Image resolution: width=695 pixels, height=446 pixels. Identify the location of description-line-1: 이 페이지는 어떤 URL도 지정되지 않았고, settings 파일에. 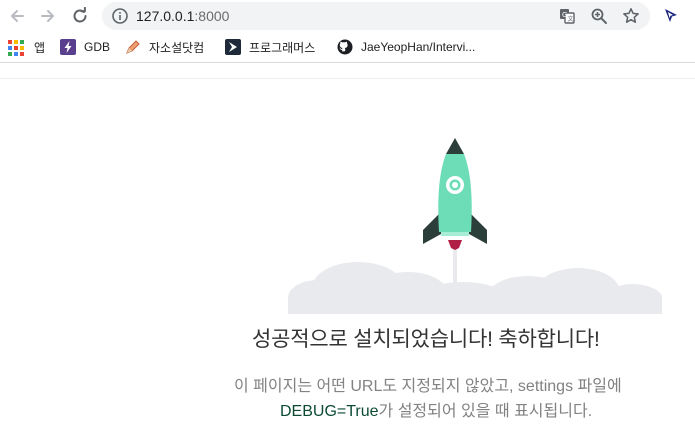
(428, 386).